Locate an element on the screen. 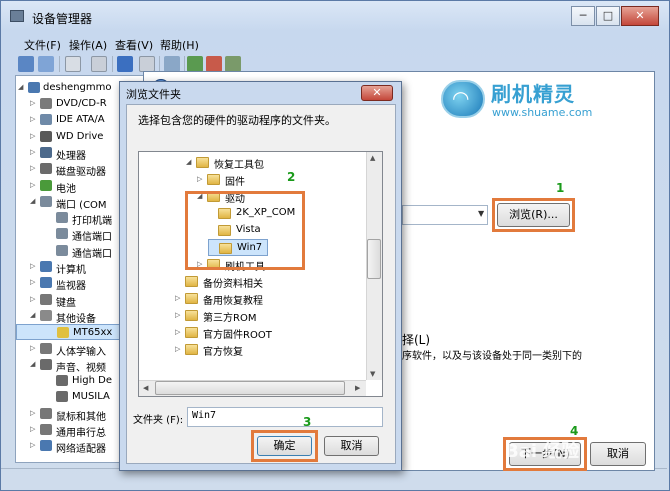 The height and width of the screenshot is (491, 670). pick-from-list-description: 序软件，以及与该设备处于同一类别下的 is located at coordinates (492, 356).